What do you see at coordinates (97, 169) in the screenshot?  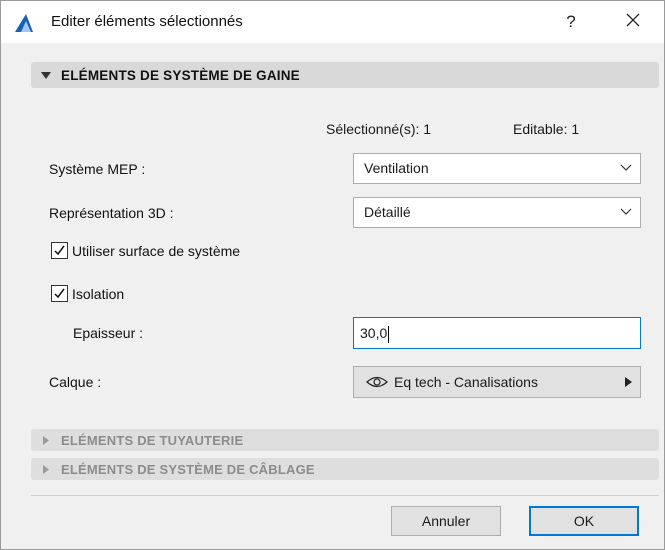 I see `mep-system-label: Système MEP :` at bounding box center [97, 169].